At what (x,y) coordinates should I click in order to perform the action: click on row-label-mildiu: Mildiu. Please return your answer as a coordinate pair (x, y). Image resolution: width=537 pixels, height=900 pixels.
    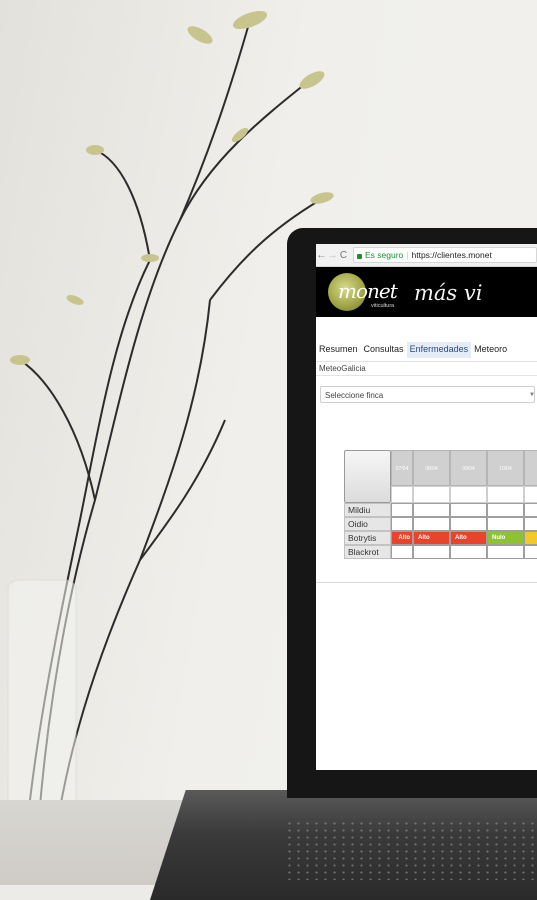
    Looking at the image, I should click on (367, 510).